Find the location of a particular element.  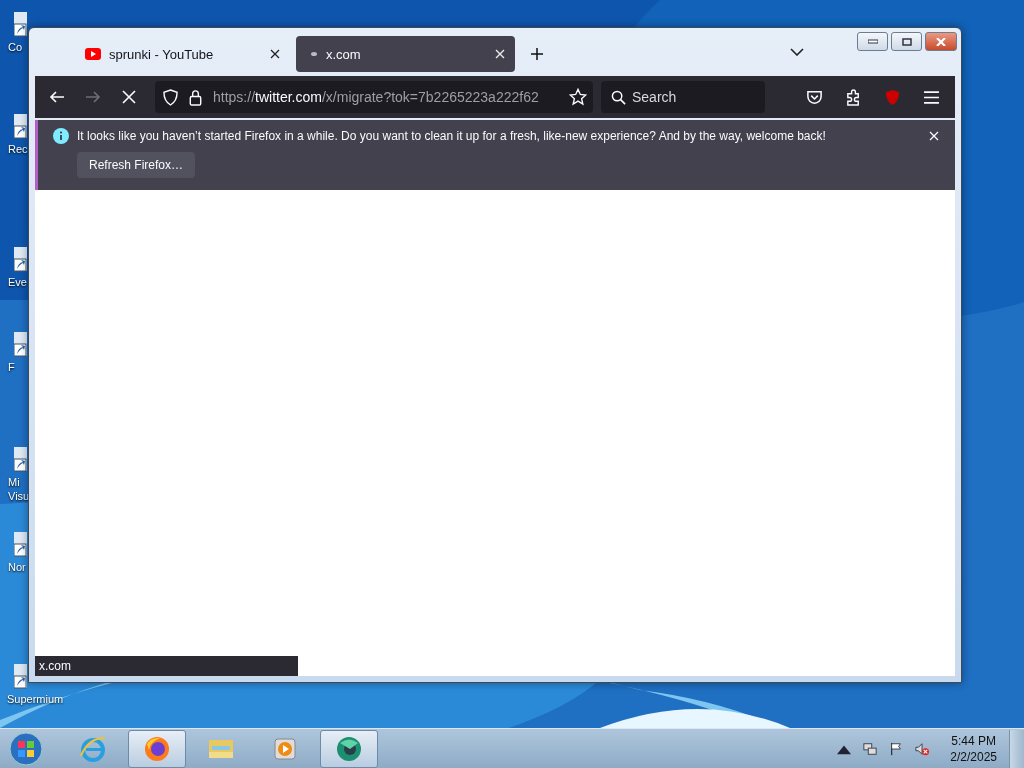

time-text: 5:44 PM is located at coordinates (973, 740).